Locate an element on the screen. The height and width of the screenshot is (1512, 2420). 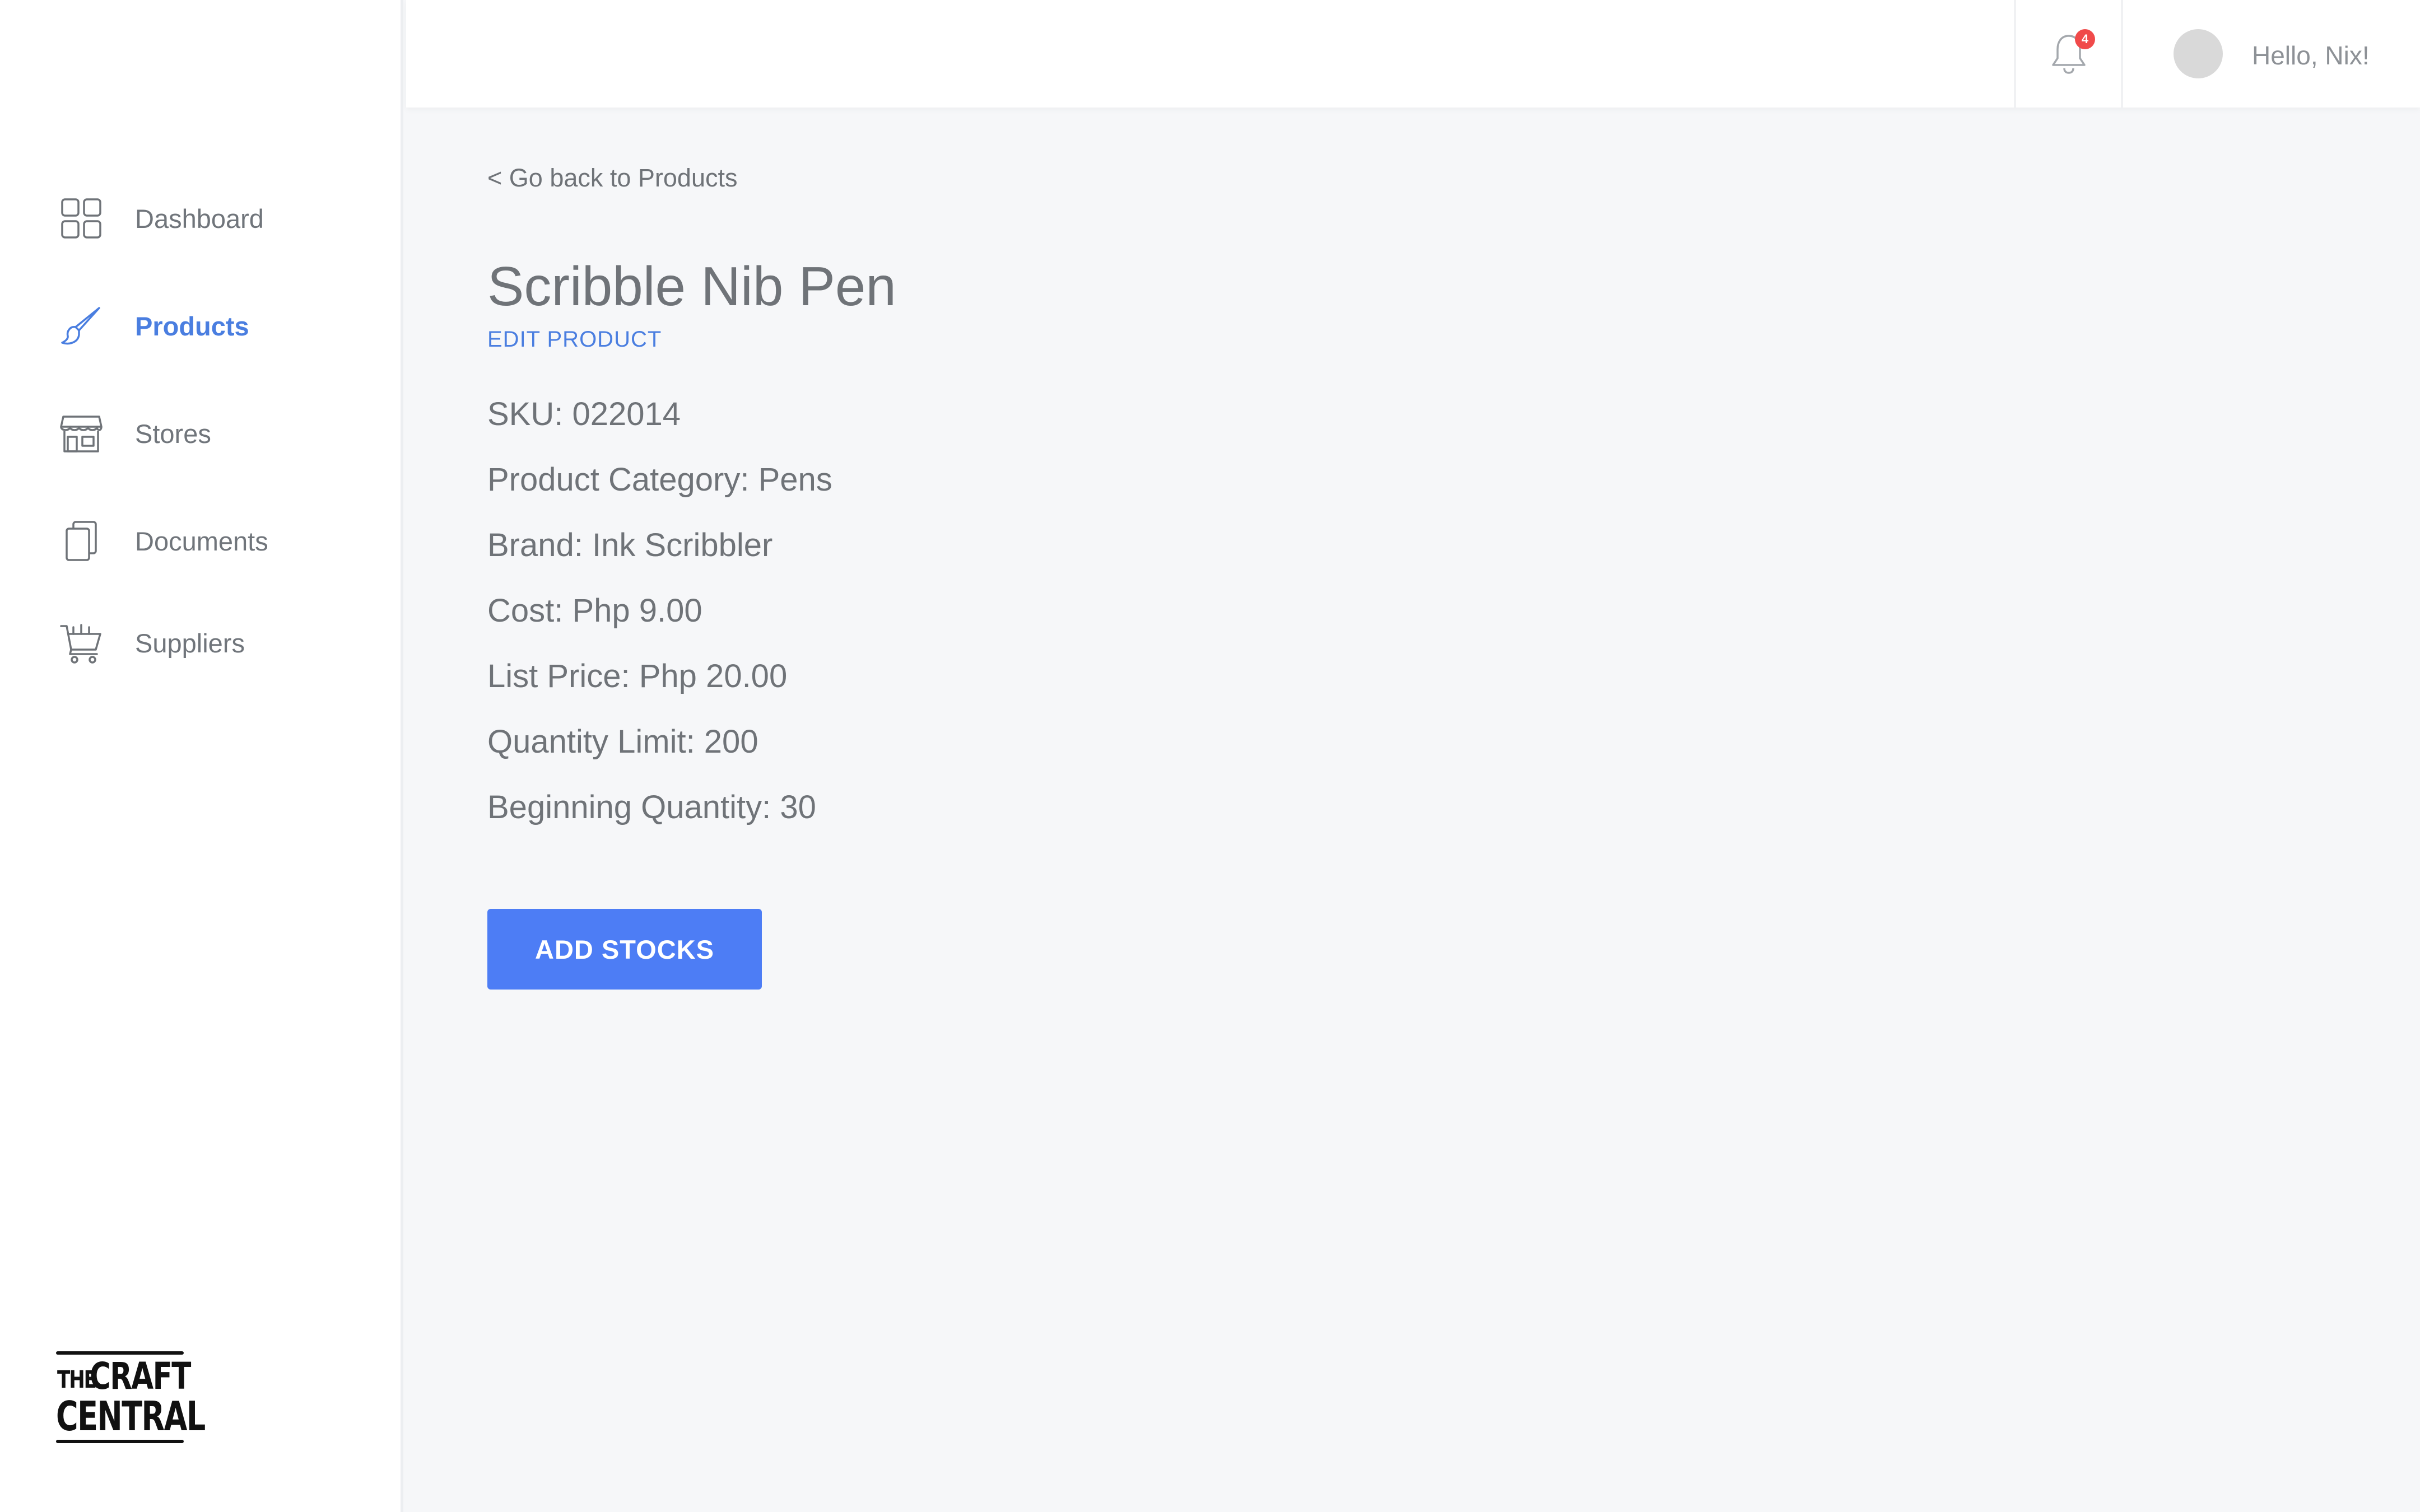
user-greeting: Hello, Nix! is located at coordinates (2311, 56).